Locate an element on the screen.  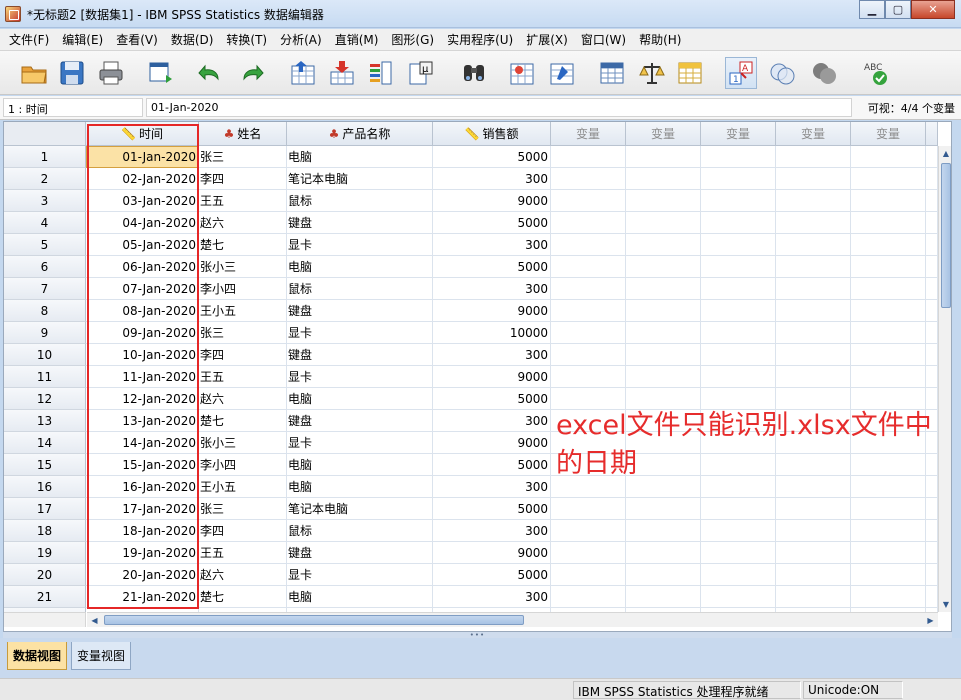
find-icon is located at coordinates (474, 73).